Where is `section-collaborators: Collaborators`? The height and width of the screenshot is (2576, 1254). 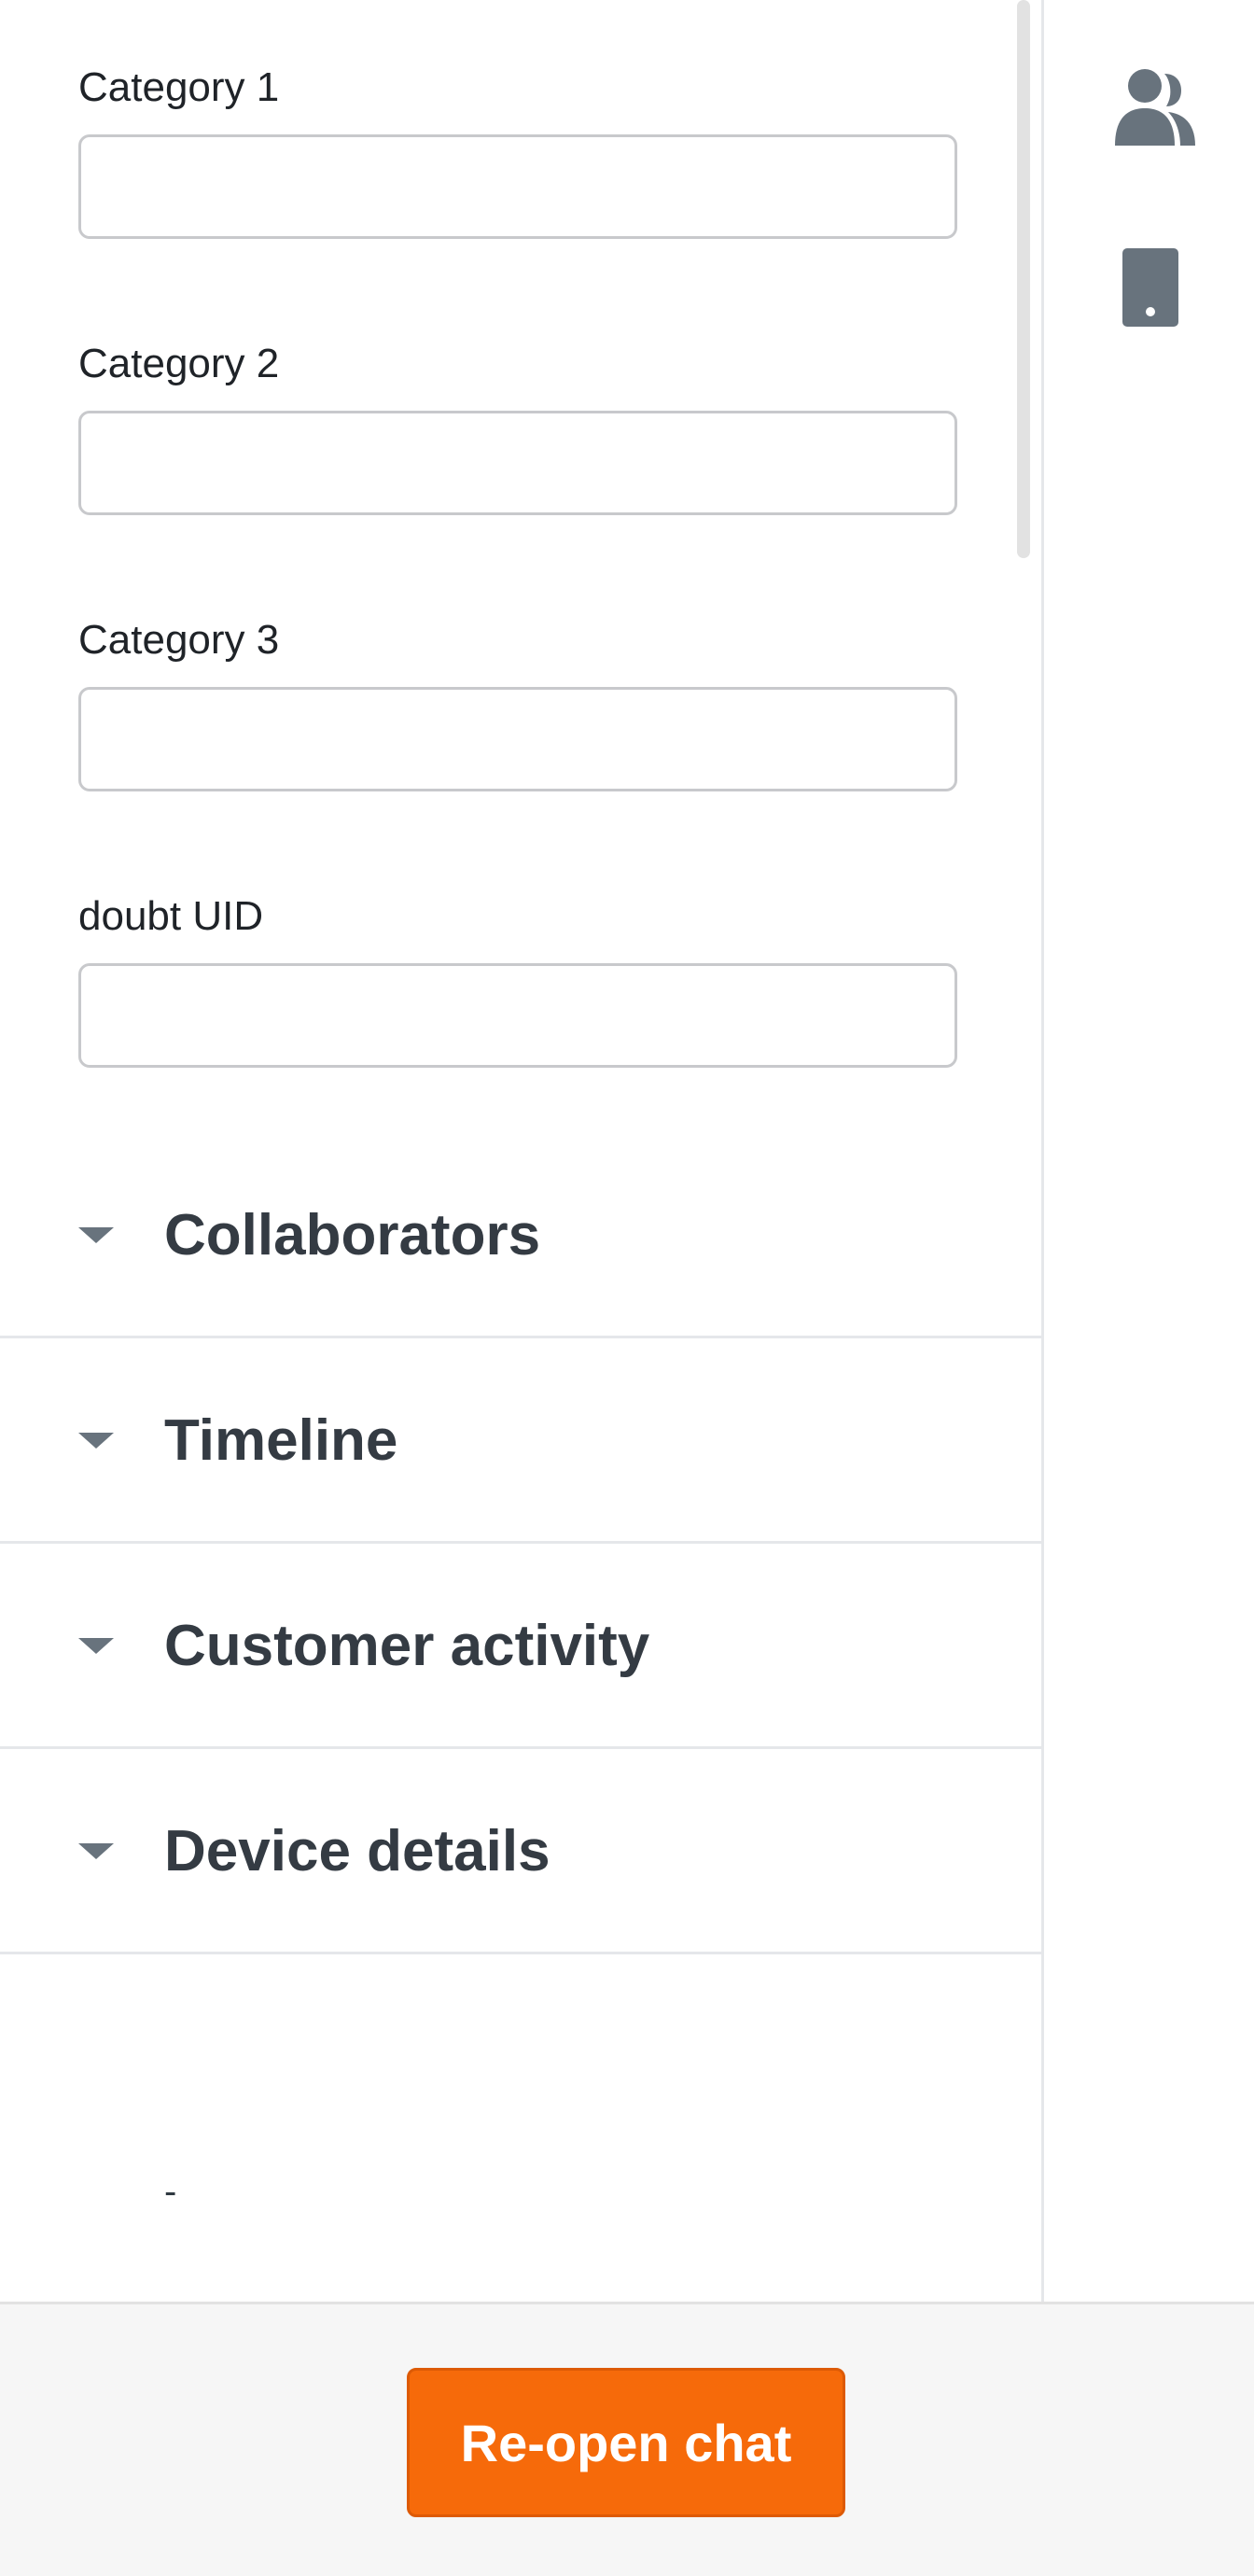
section-collaborators: Collaborators is located at coordinates (521, 1236).